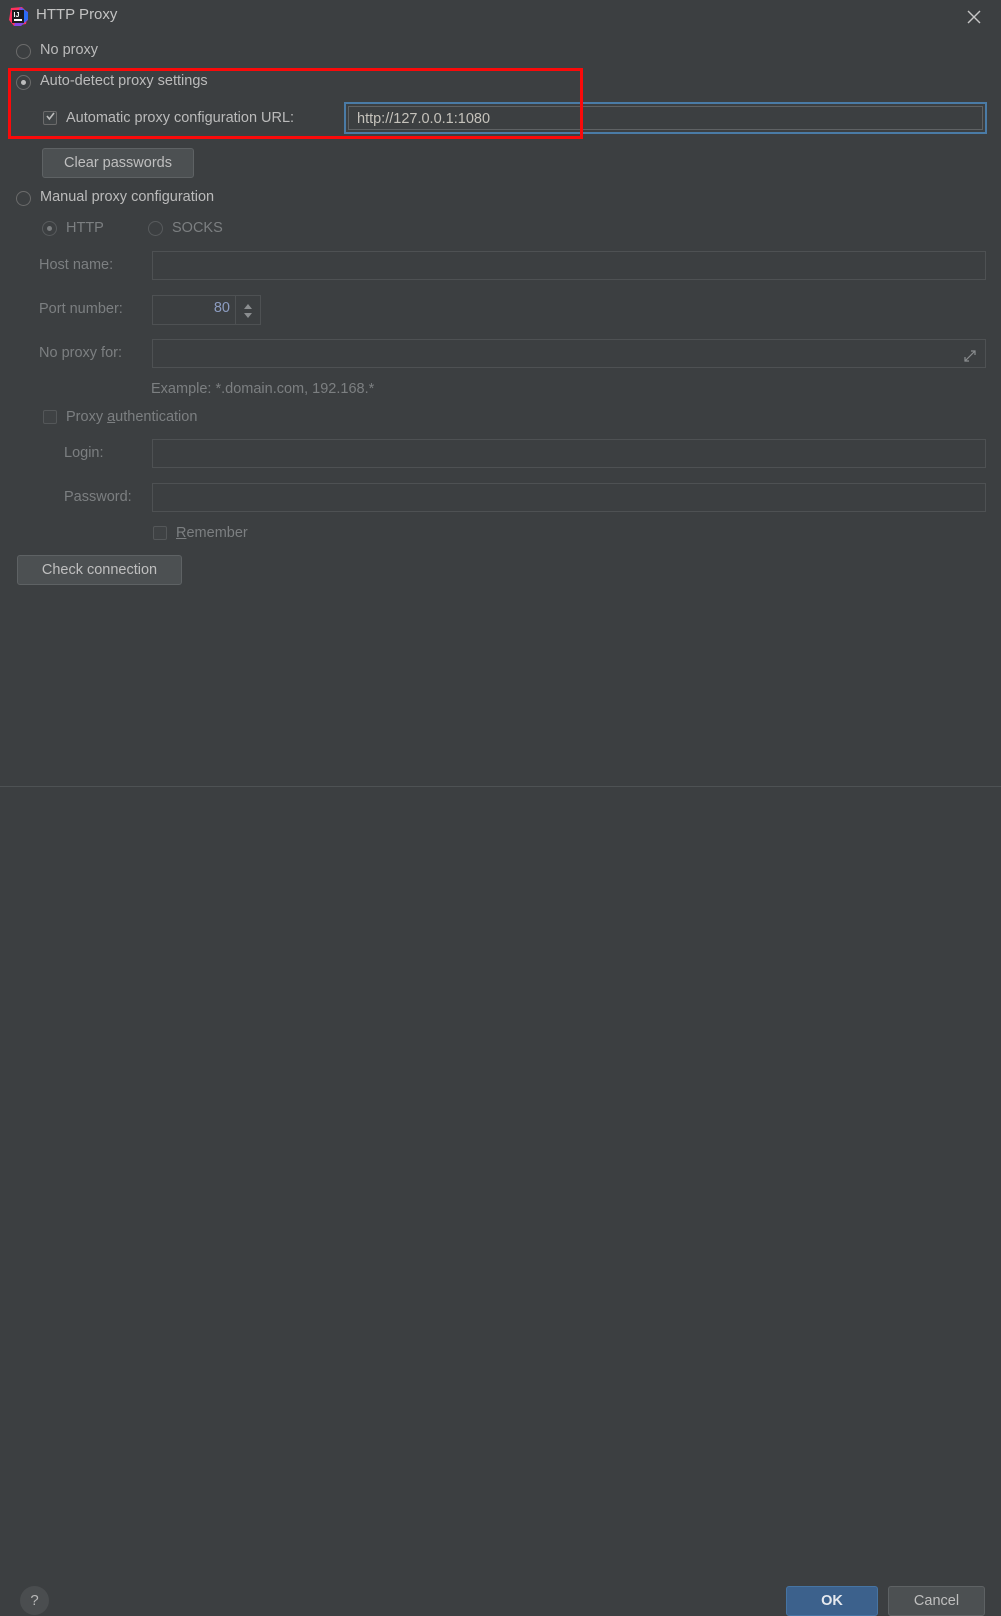  Describe the element at coordinates (936, 1601) in the screenshot. I see `cancel-button: Cancel` at that location.